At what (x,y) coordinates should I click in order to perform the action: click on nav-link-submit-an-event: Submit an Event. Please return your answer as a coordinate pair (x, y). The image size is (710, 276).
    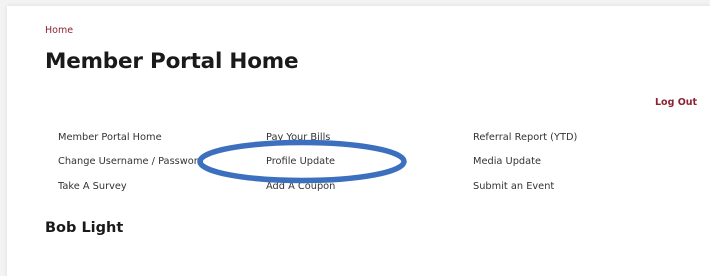
    Looking at the image, I should click on (513, 186).